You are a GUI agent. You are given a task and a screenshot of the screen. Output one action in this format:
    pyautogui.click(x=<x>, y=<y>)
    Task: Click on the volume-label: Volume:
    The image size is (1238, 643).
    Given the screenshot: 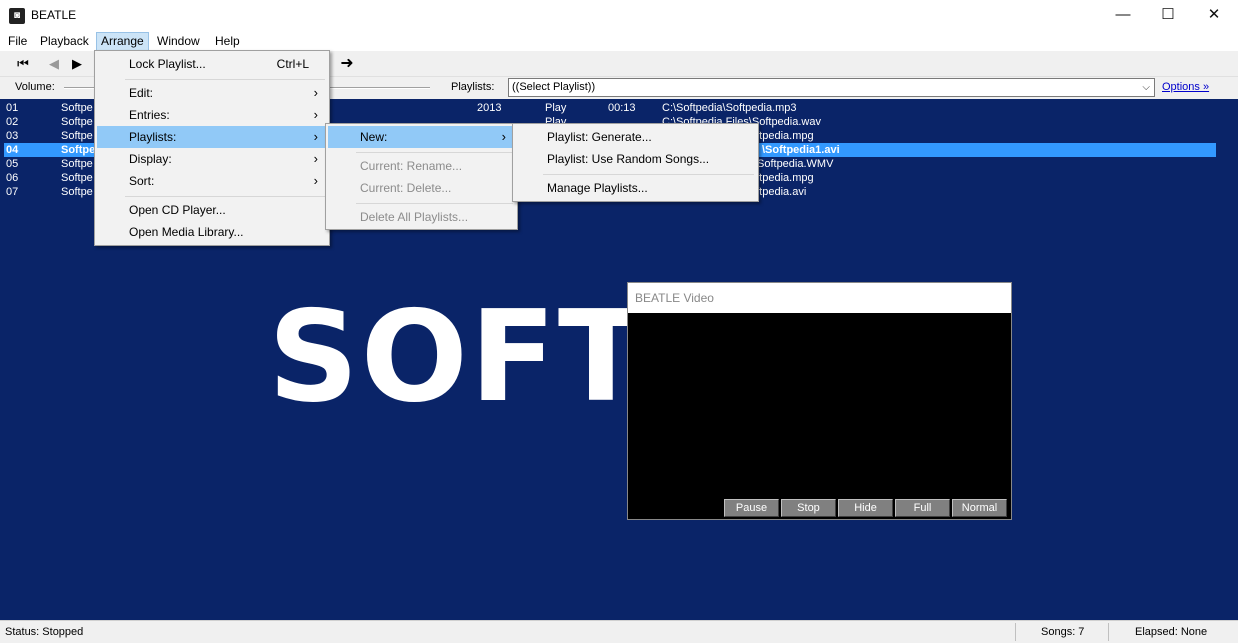 What is the action you would take?
    pyautogui.click(x=35, y=87)
    